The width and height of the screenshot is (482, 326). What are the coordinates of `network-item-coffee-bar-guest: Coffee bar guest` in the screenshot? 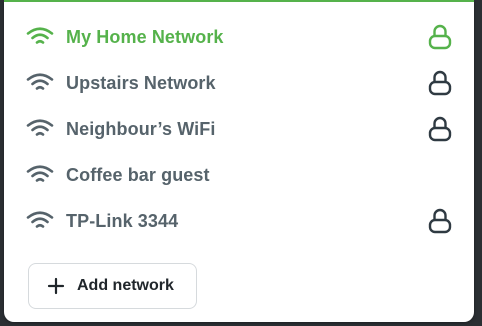 It's located at (239, 175).